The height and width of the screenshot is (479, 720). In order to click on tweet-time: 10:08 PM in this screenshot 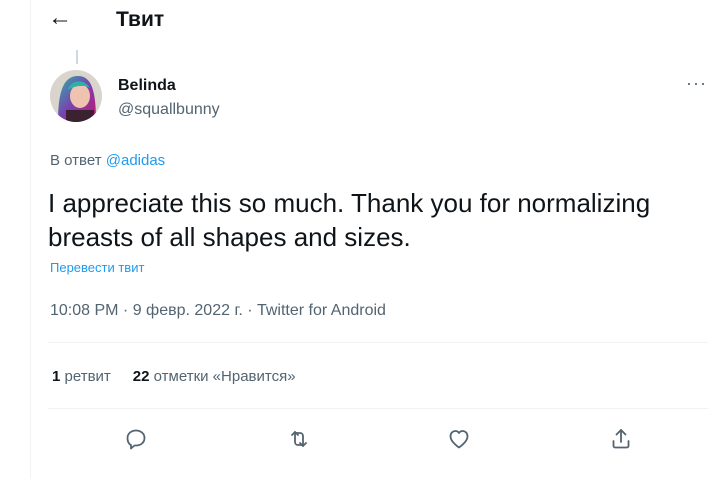, I will do `click(84, 310)`.